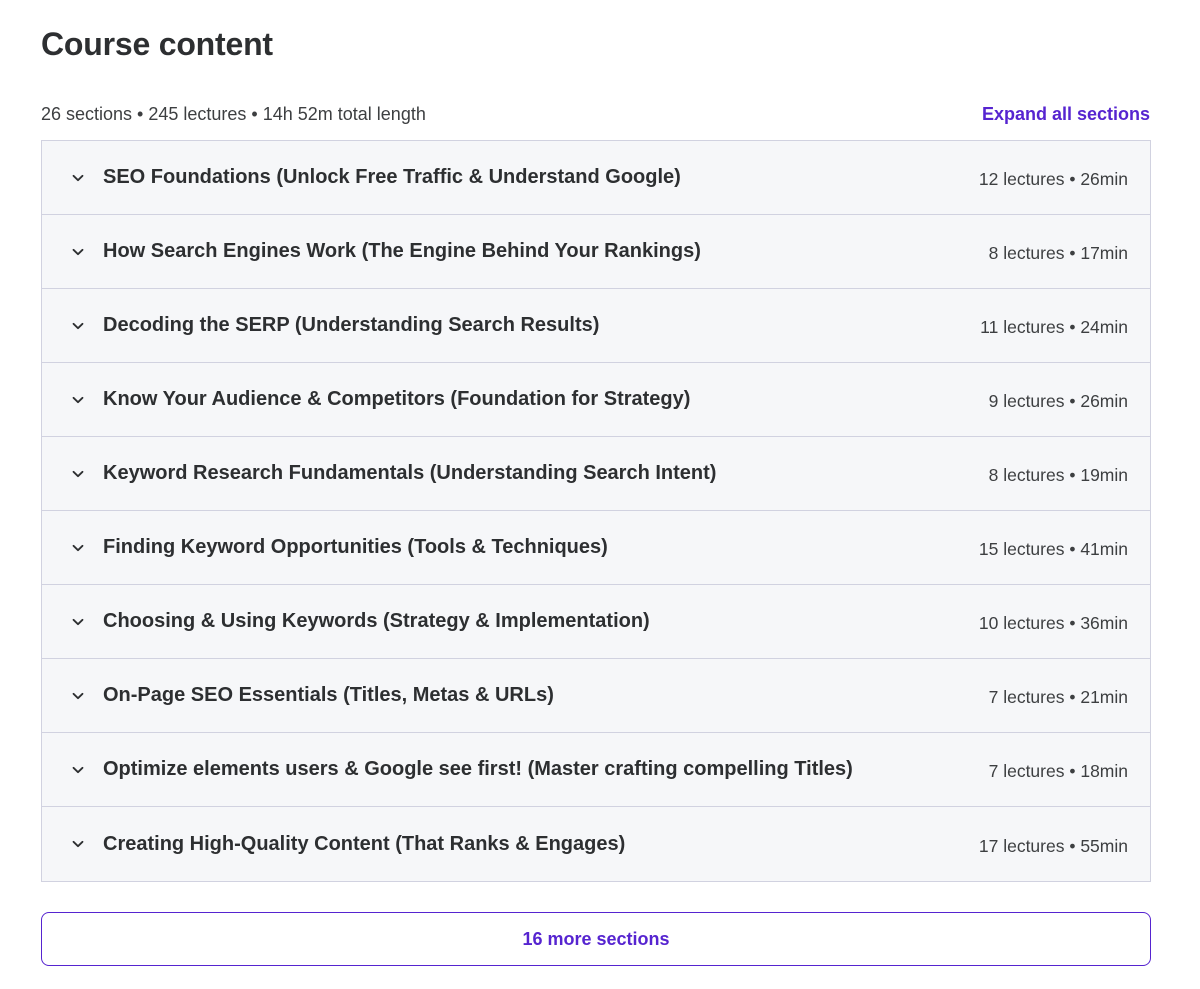  I want to click on section-meta: 7 lectures • 18min, so click(1058, 771).